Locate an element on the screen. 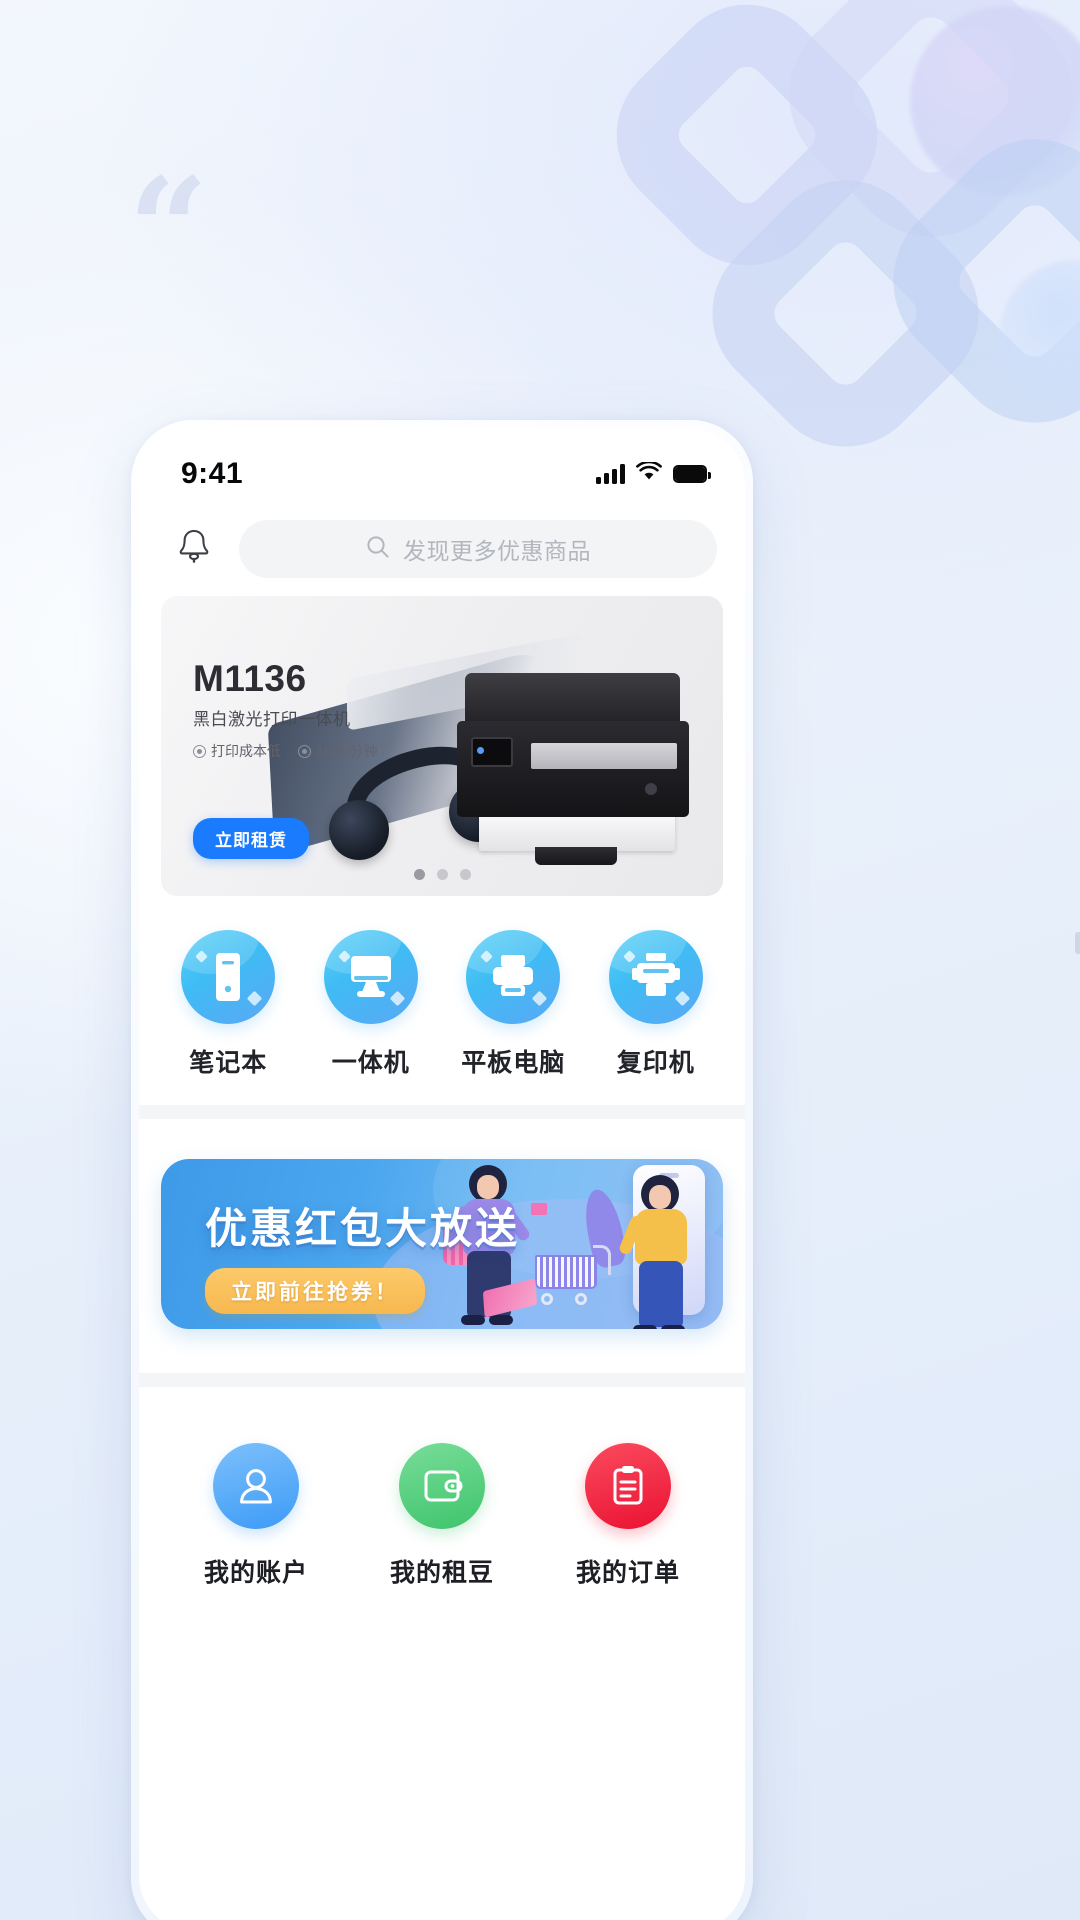 The image size is (1080, 1920). hero-feature: 打印成本低 is located at coordinates (237, 751).